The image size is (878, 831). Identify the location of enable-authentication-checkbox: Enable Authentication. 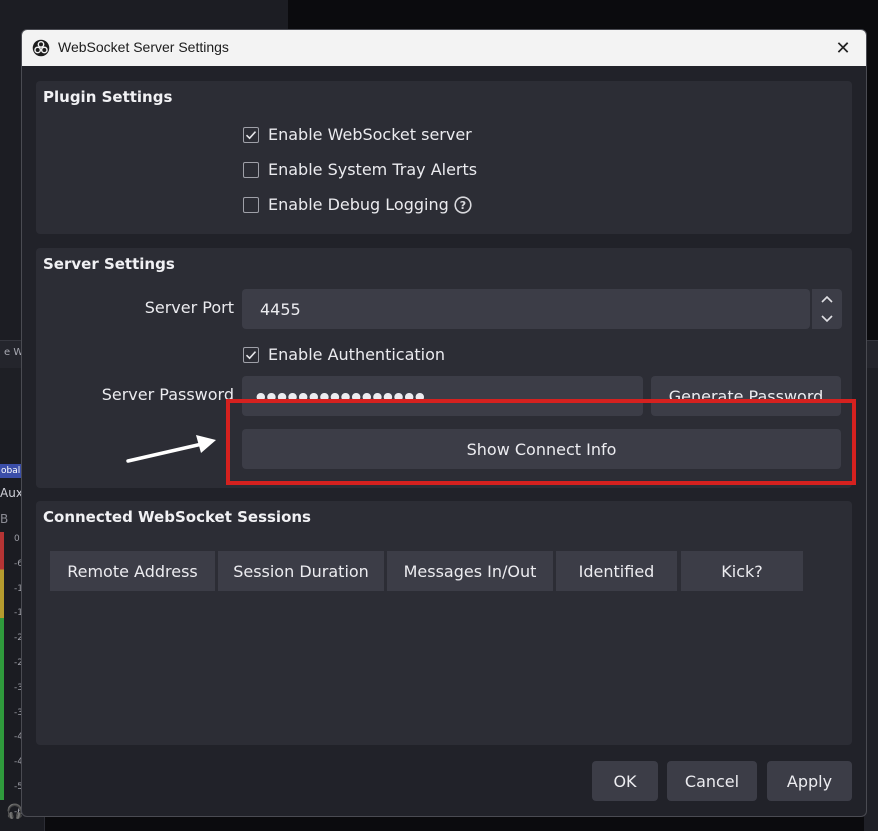
(344, 354).